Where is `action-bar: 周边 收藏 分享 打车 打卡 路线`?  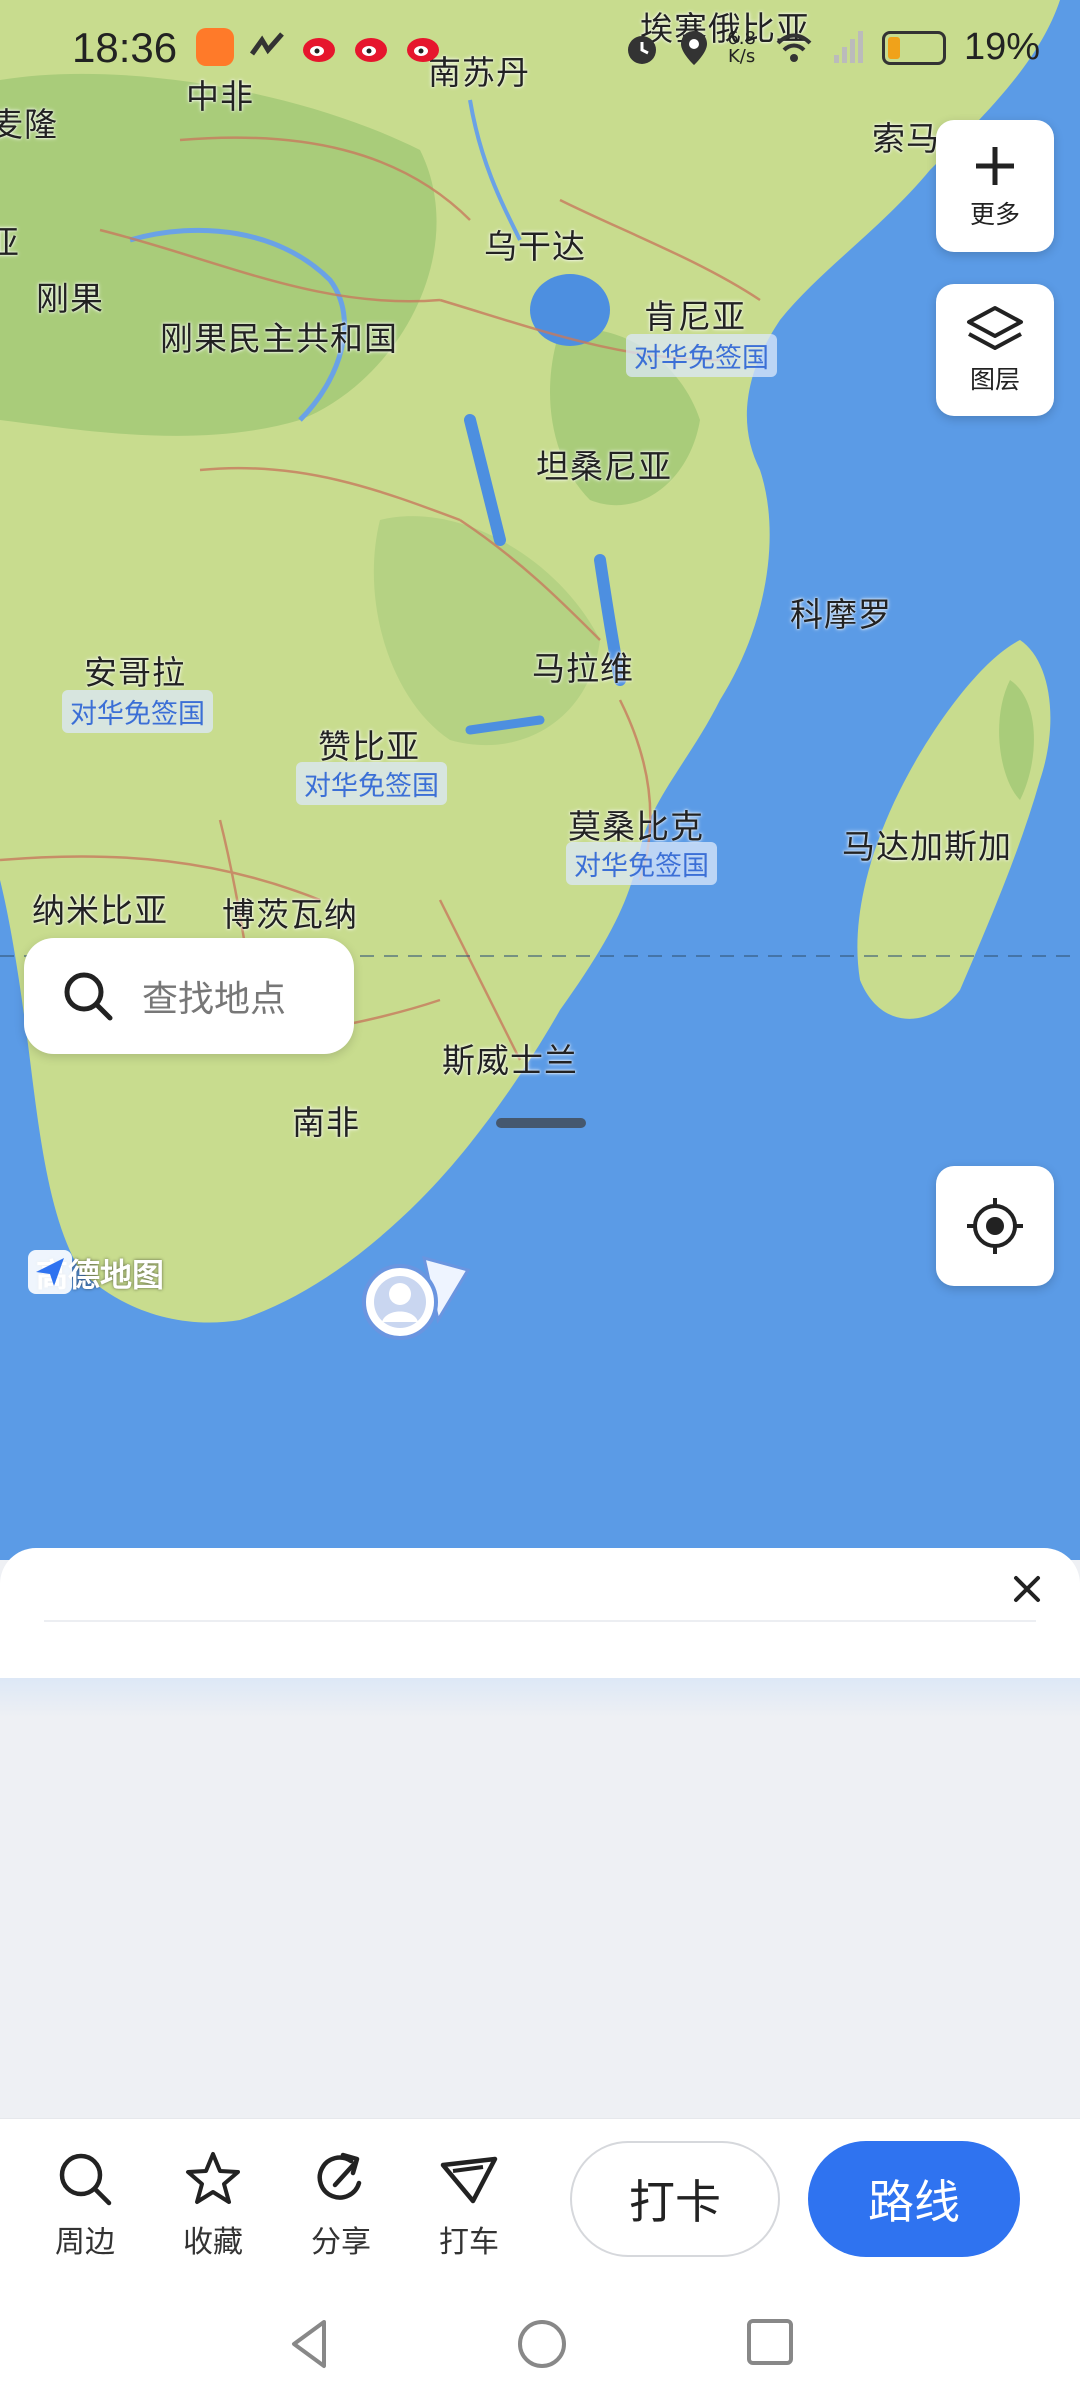
action-bar: 周边 收藏 分享 打车 打卡 路线 is located at coordinates (540, 2203).